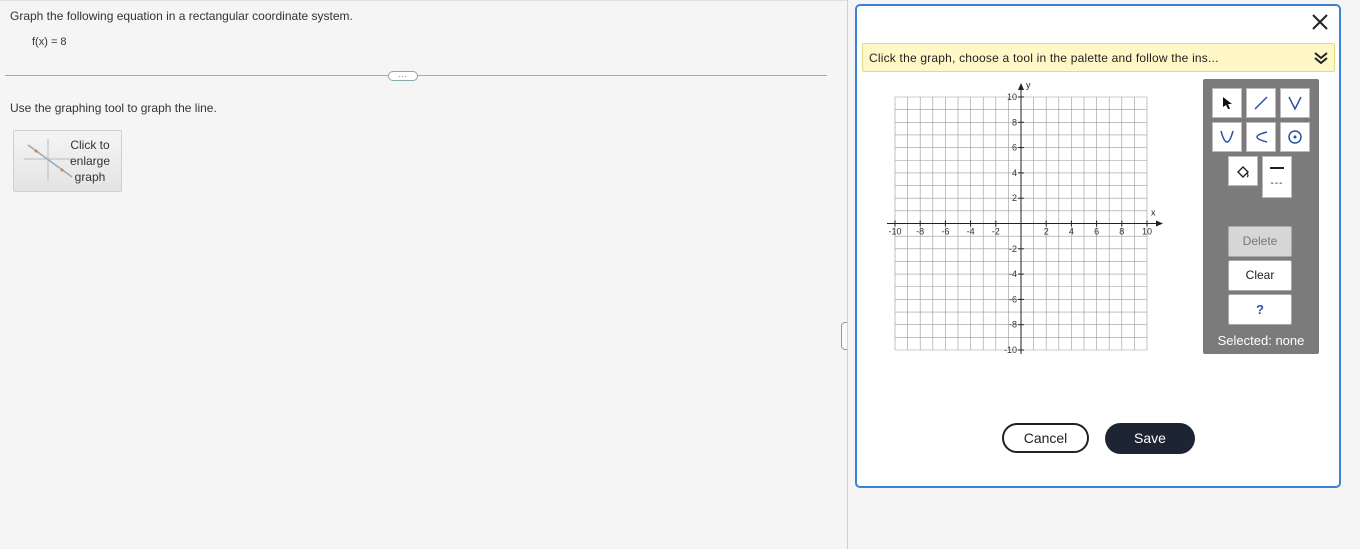 The height and width of the screenshot is (549, 1360). Describe the element at coordinates (1150, 438) in the screenshot. I see `save-button: Save` at that location.